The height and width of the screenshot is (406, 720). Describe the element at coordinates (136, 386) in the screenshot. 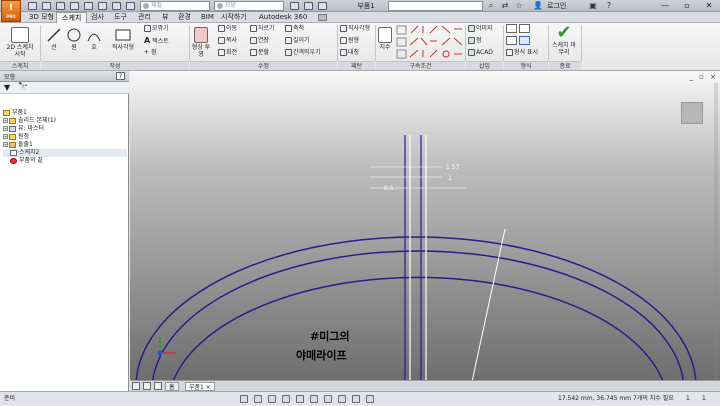

I see `tile-icon` at that location.